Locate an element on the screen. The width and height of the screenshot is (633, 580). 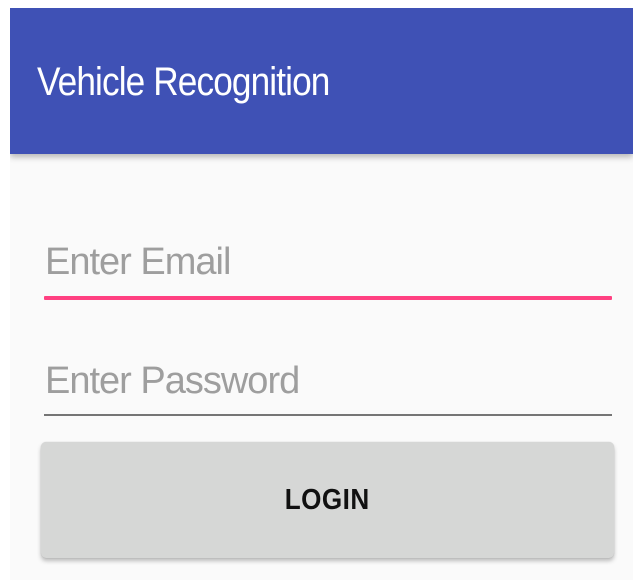
email-field-container is located at coordinates (328, 267).